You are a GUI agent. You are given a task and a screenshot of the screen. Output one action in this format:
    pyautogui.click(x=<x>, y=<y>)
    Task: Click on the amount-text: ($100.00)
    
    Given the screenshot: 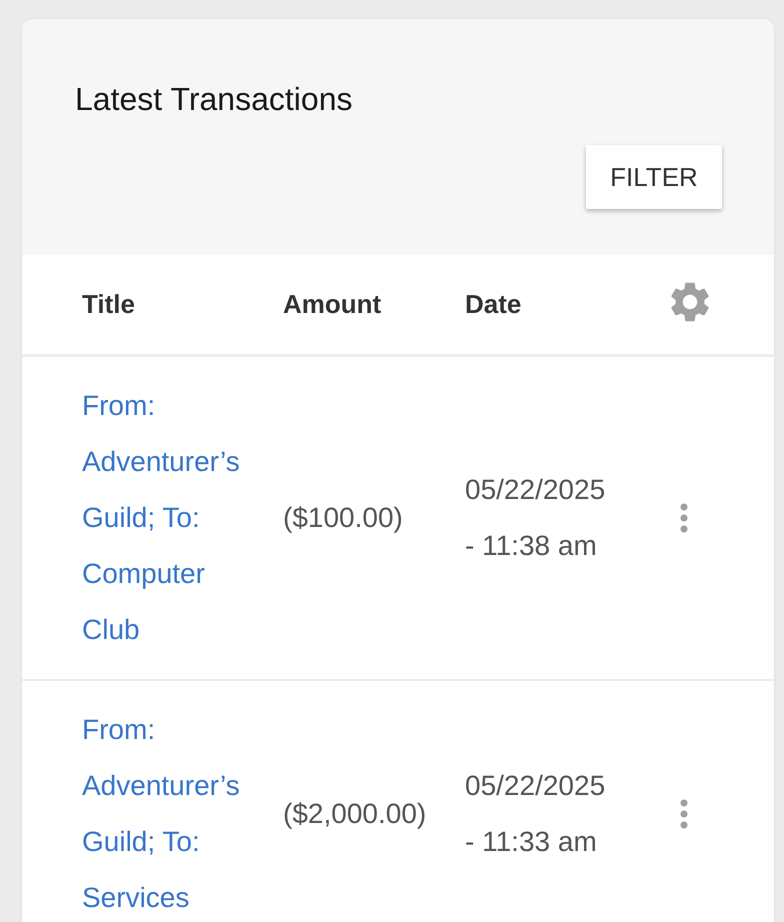 What is the action you would take?
    pyautogui.click(x=343, y=517)
    